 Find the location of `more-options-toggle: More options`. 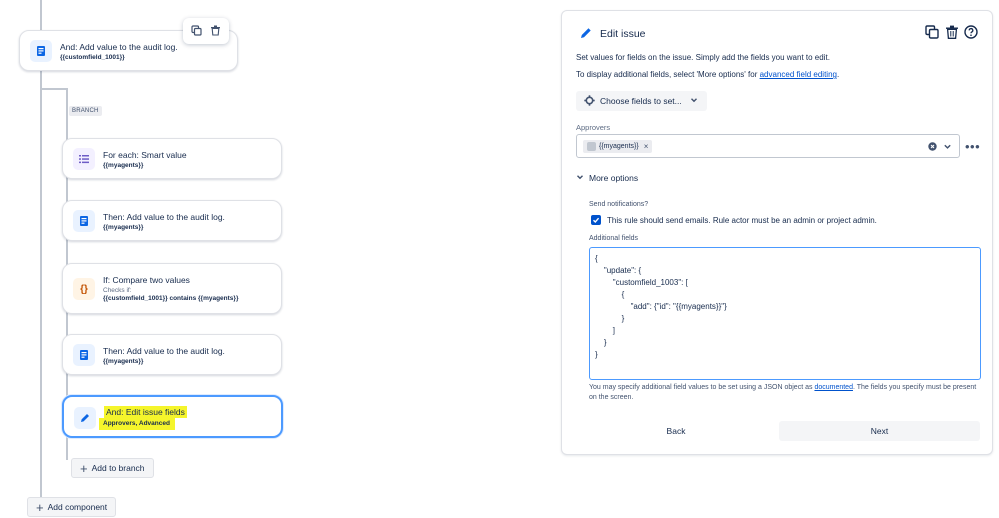

more-options-toggle: More options is located at coordinates (607, 178).